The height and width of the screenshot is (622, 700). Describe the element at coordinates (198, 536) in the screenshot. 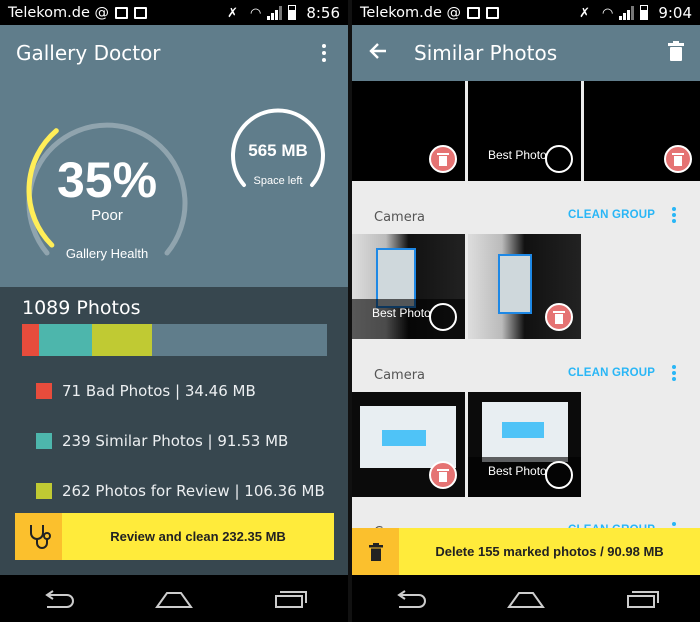

I see `review-clean-label: Review and clean 232.35 MB` at that location.